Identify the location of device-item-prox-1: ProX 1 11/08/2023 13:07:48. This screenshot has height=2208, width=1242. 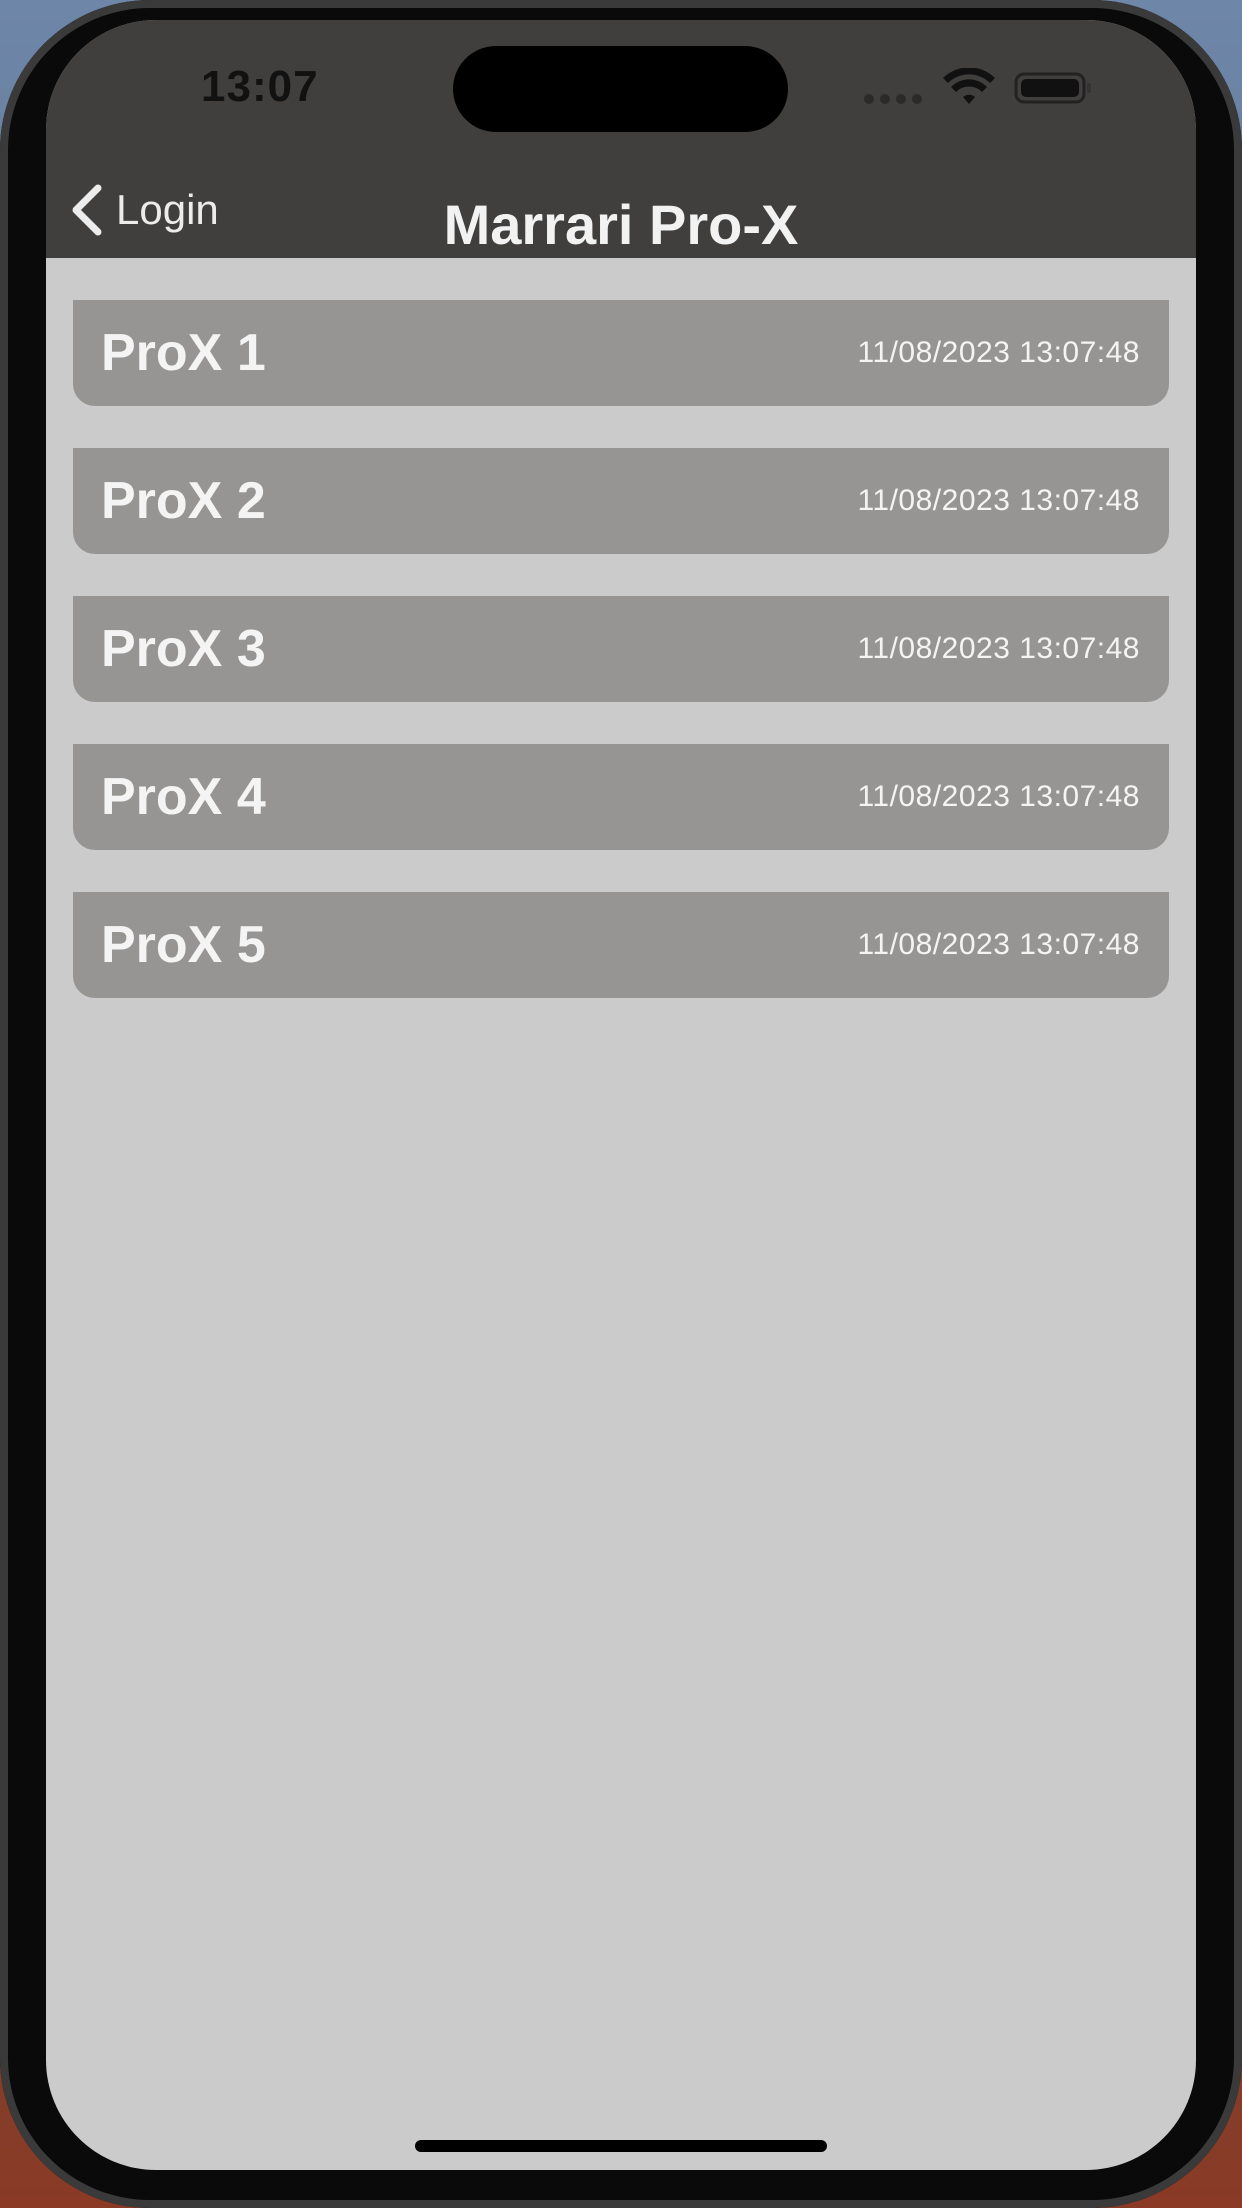
(621, 353).